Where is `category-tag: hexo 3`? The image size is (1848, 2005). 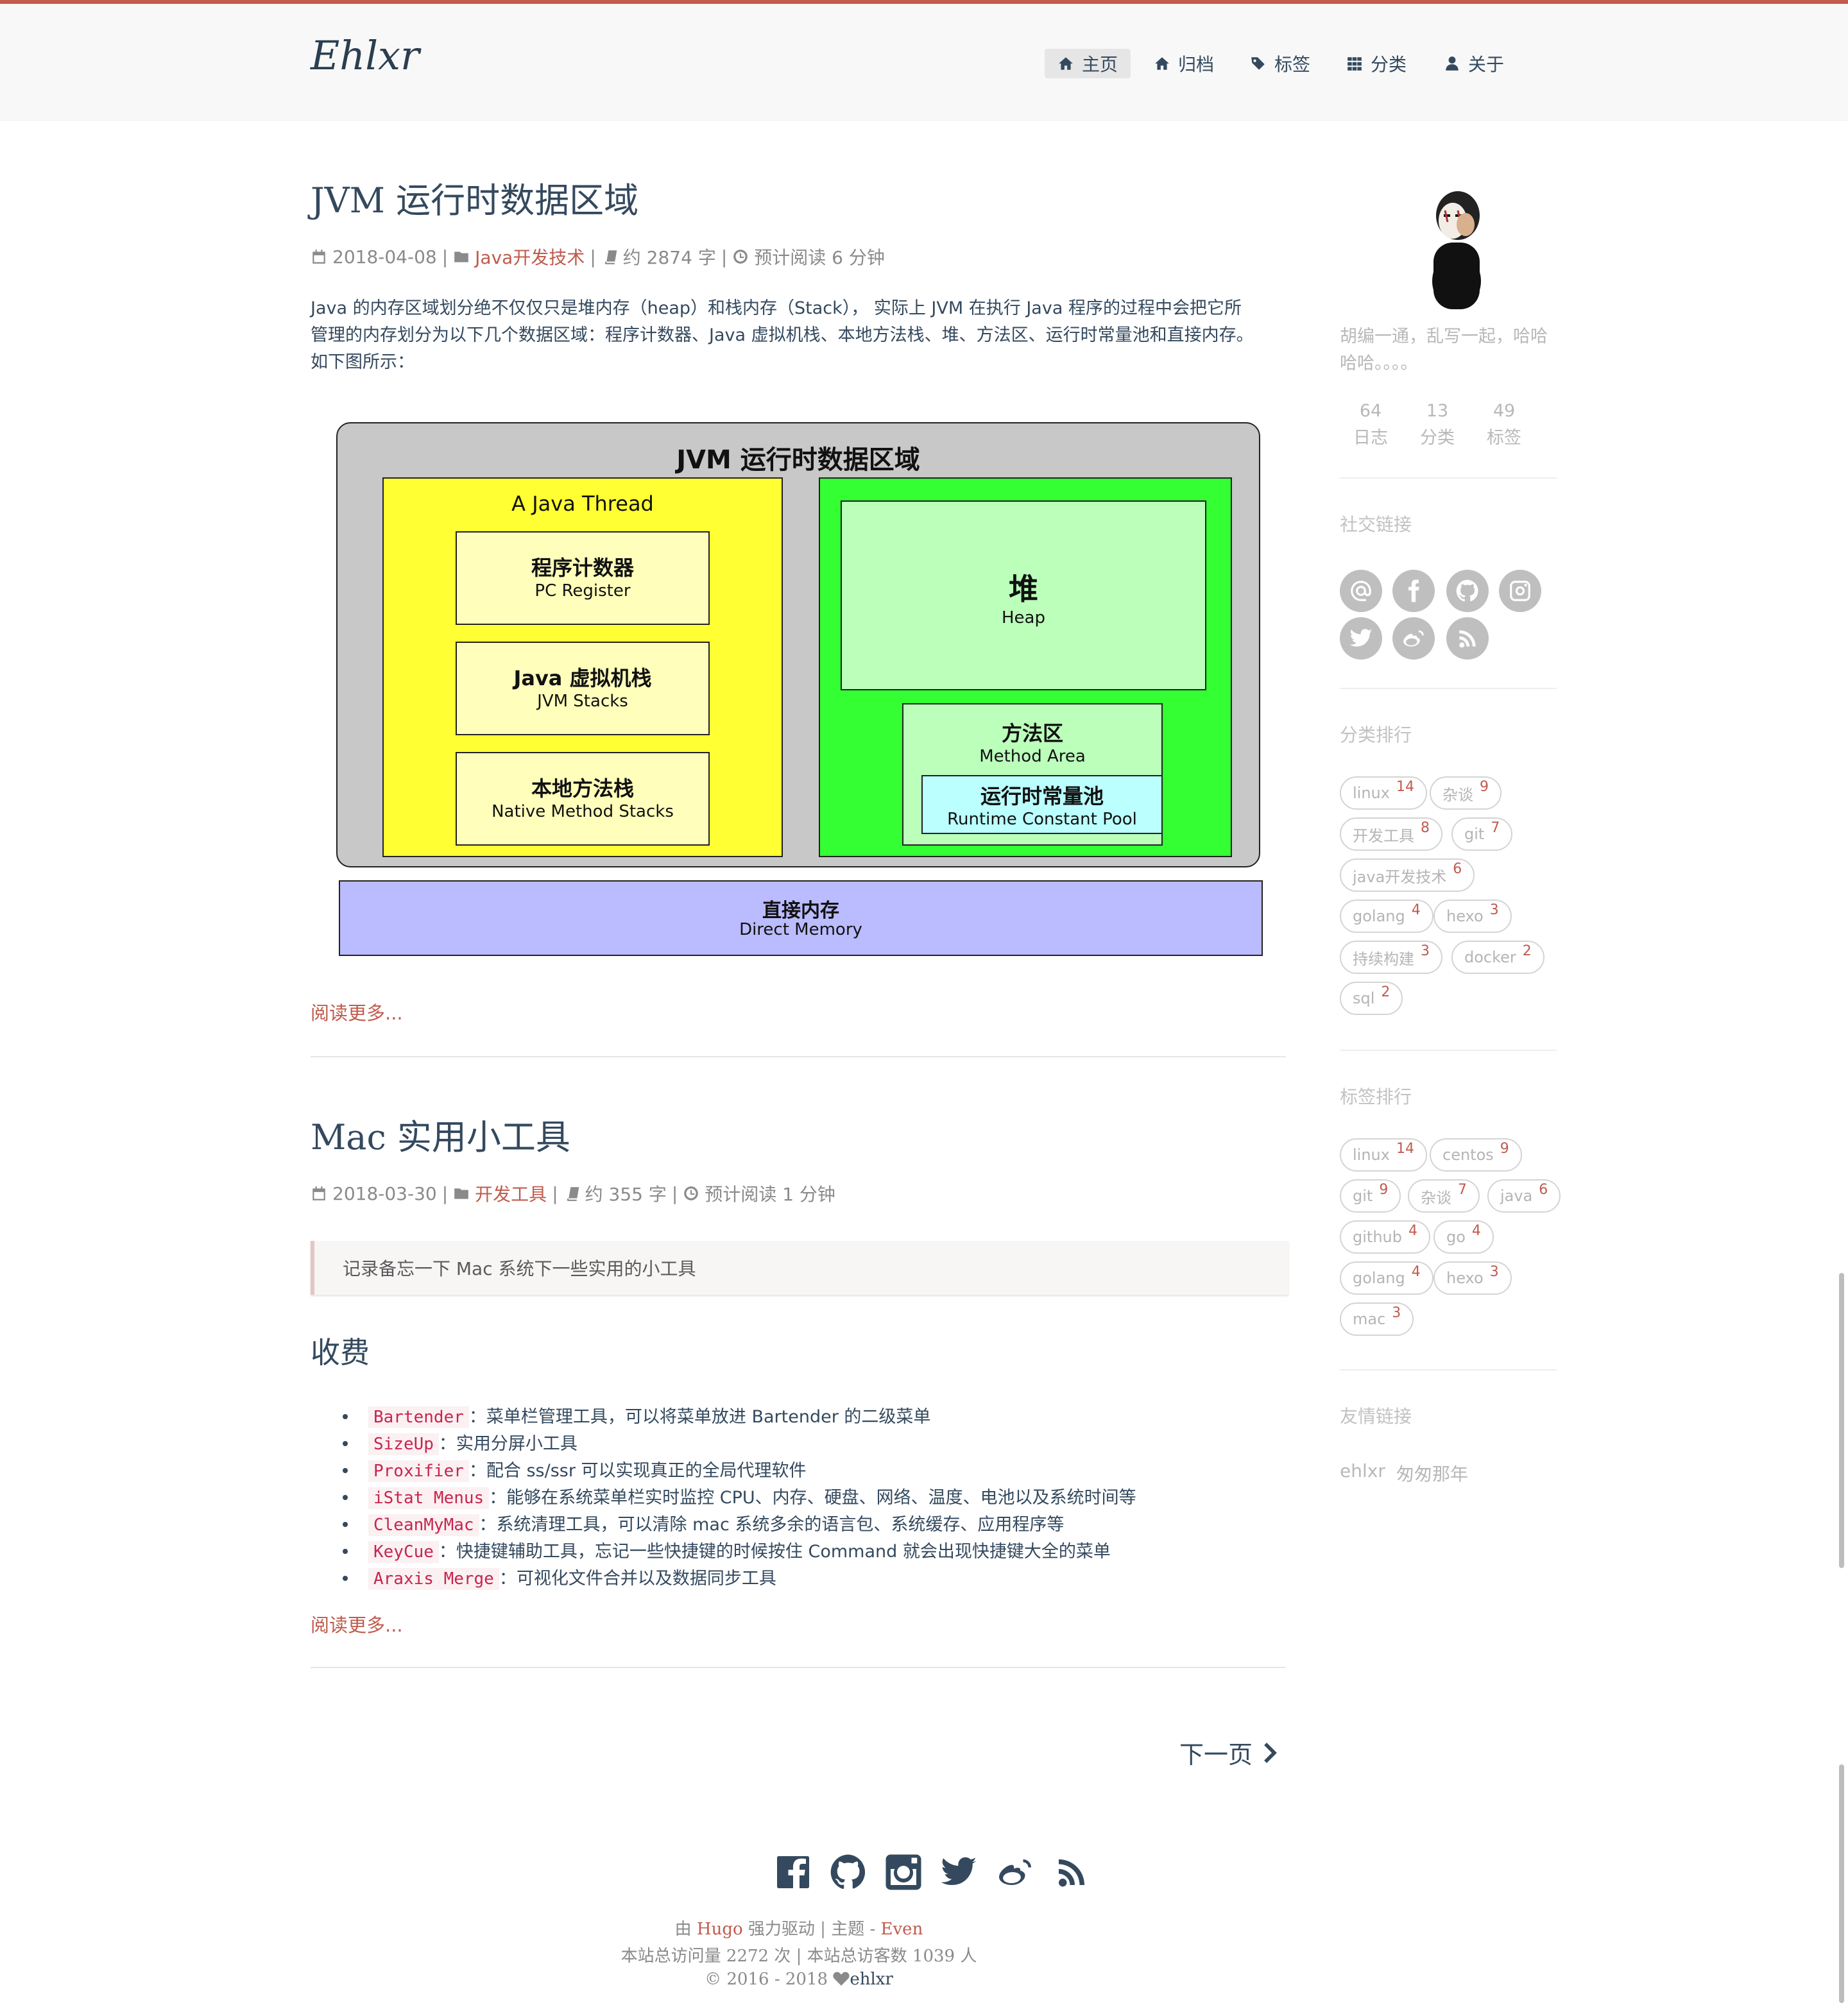 category-tag: hexo 3 is located at coordinates (1472, 916).